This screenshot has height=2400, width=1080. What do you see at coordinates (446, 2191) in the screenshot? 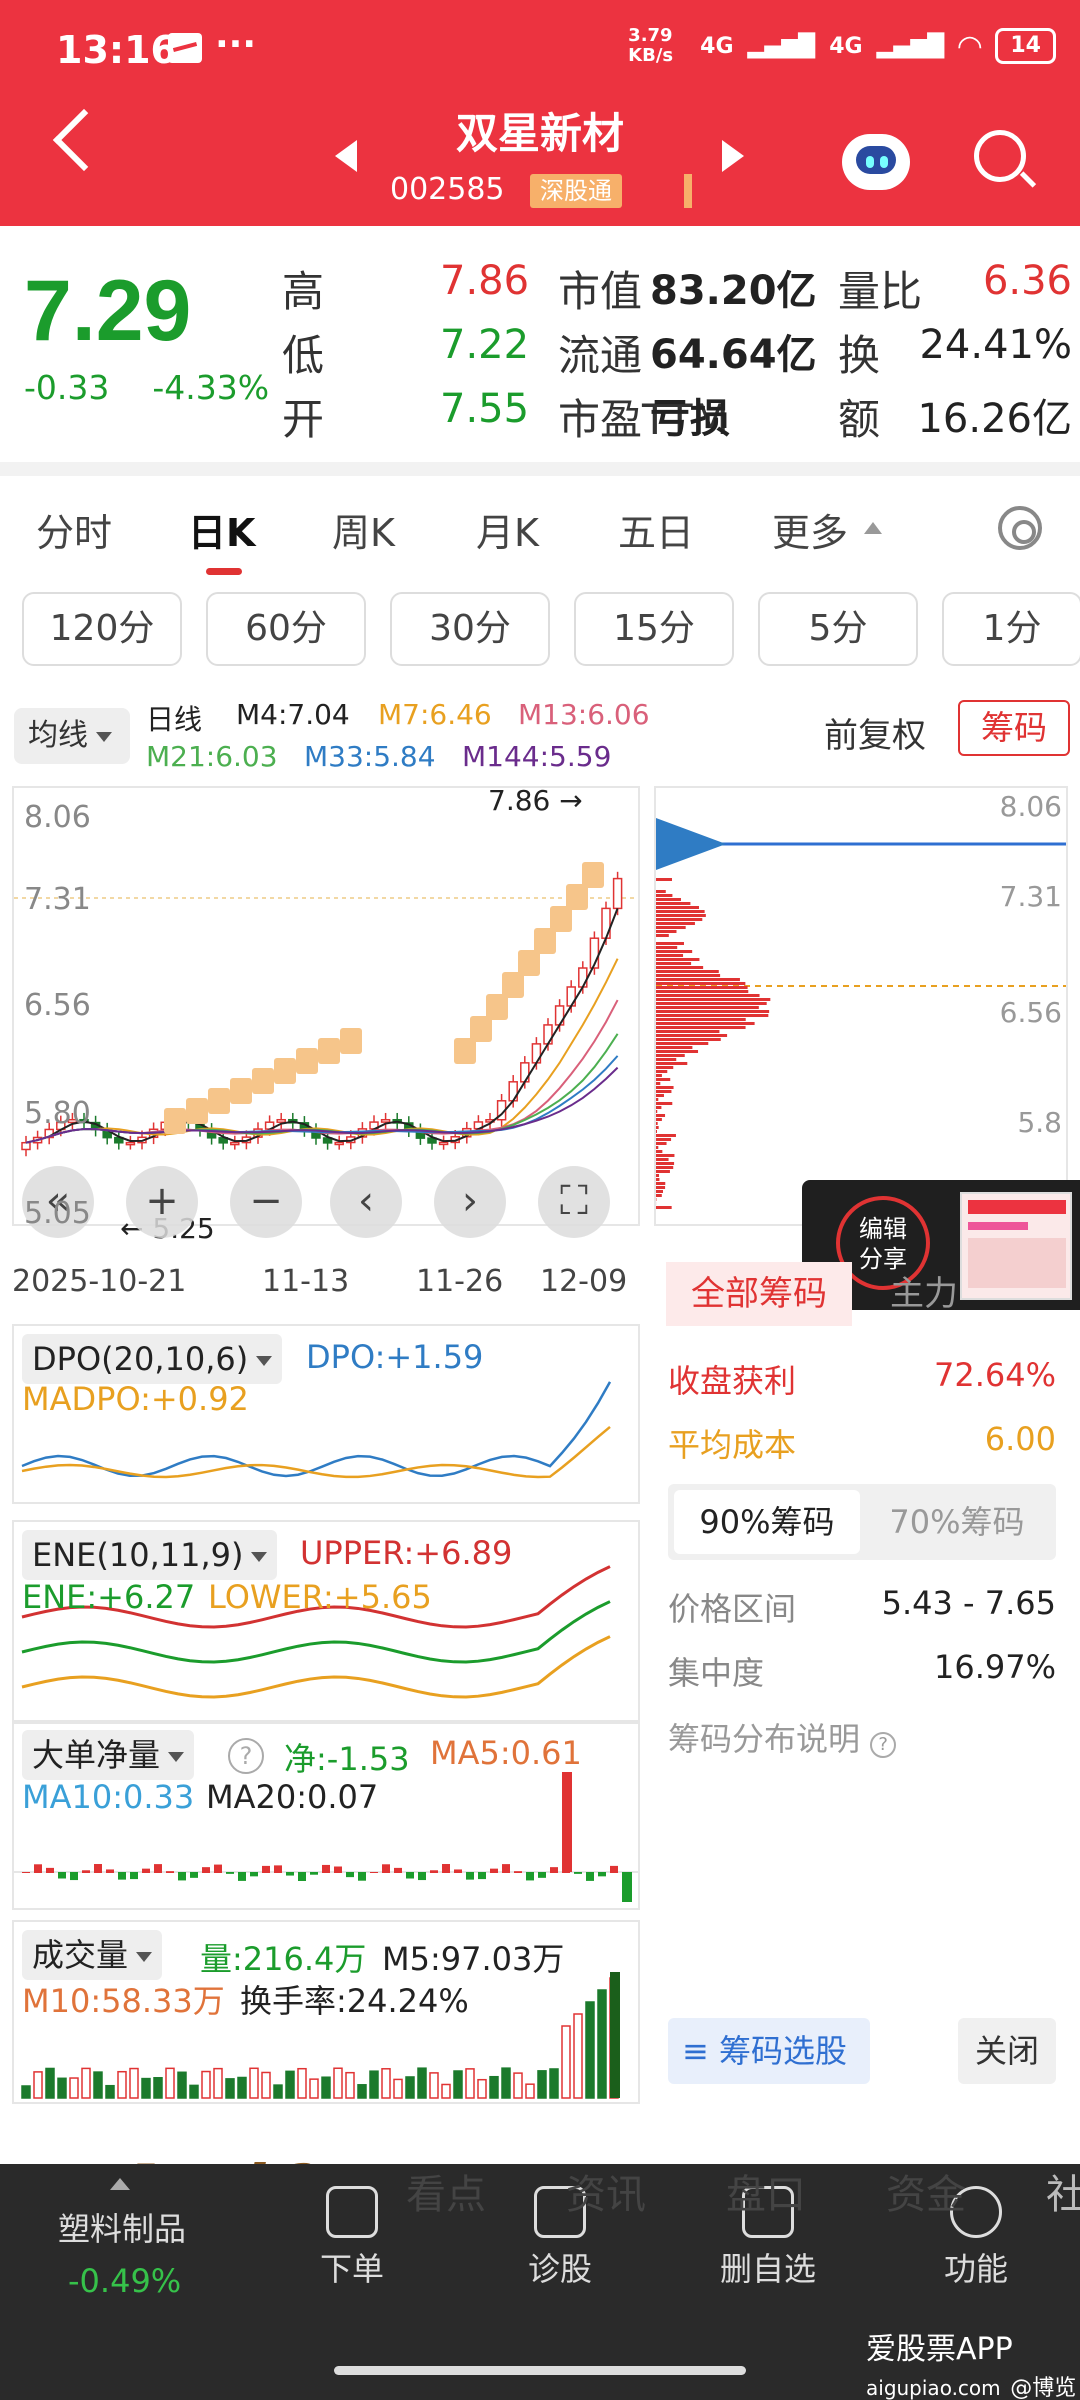
I see `bottom-tab: 看点` at bounding box center [446, 2191].